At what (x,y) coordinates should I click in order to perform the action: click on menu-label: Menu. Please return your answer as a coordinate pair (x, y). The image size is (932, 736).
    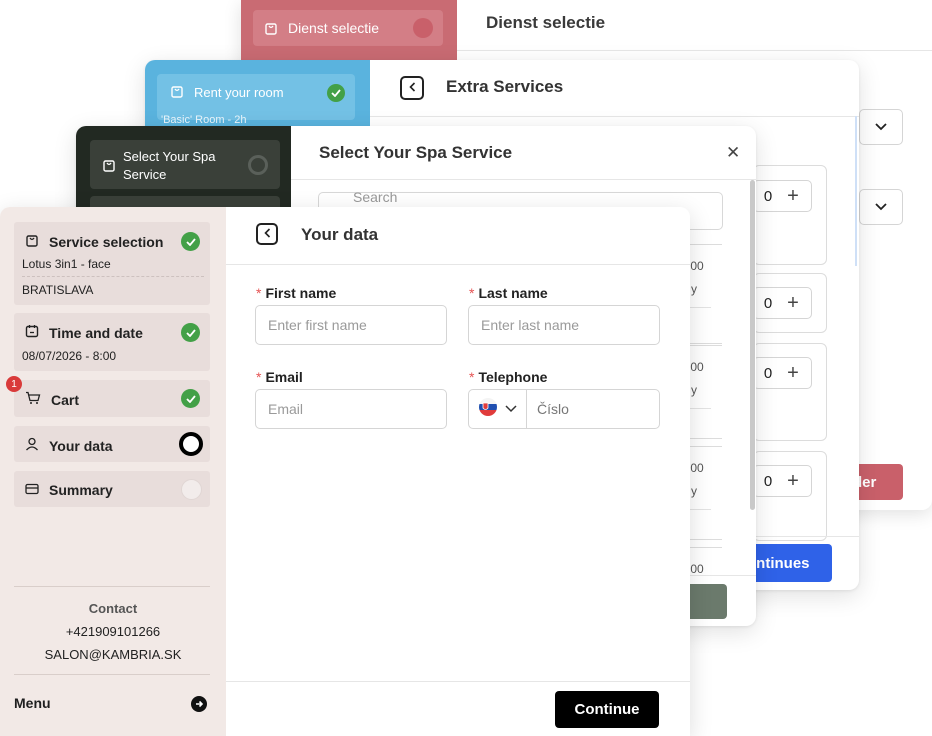
    Looking at the image, I should click on (32, 703).